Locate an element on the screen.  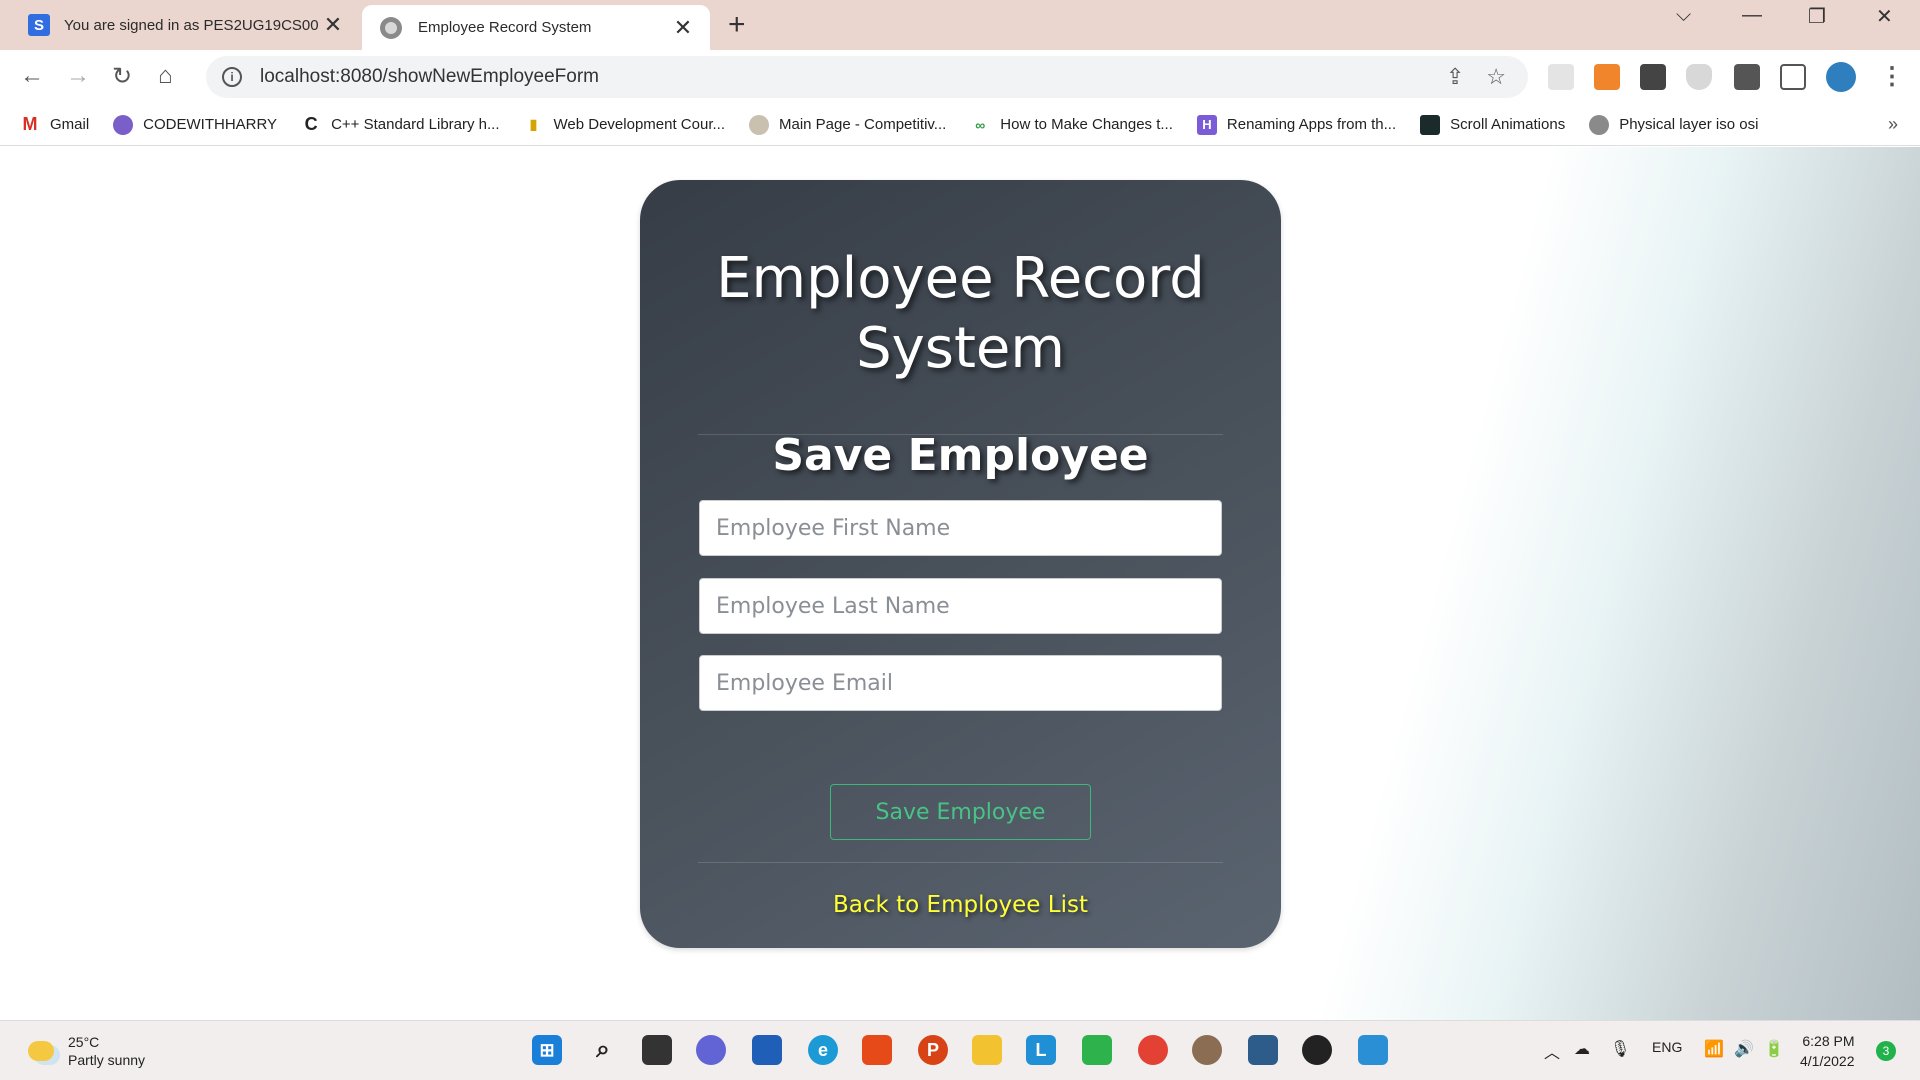
tab-employee-record: Employee Record System ✕ is located at coordinates (536, 27).